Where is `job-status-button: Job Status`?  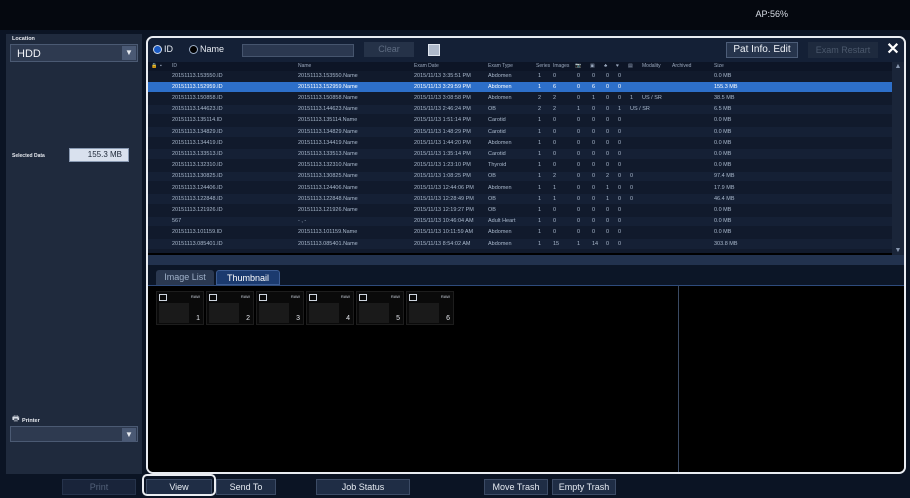 job-status-button: Job Status is located at coordinates (363, 487).